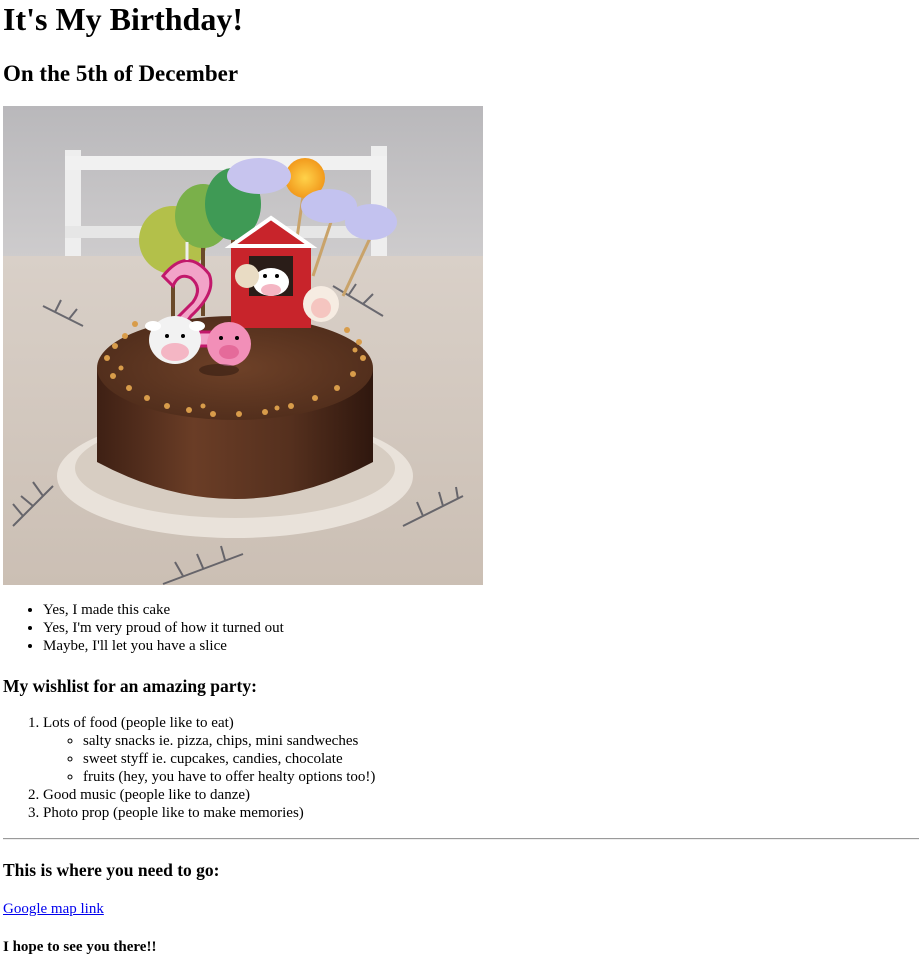  Describe the element at coordinates (138, 723) in the screenshot. I see `list-item-label: Lots of food (people like to eat)` at that location.